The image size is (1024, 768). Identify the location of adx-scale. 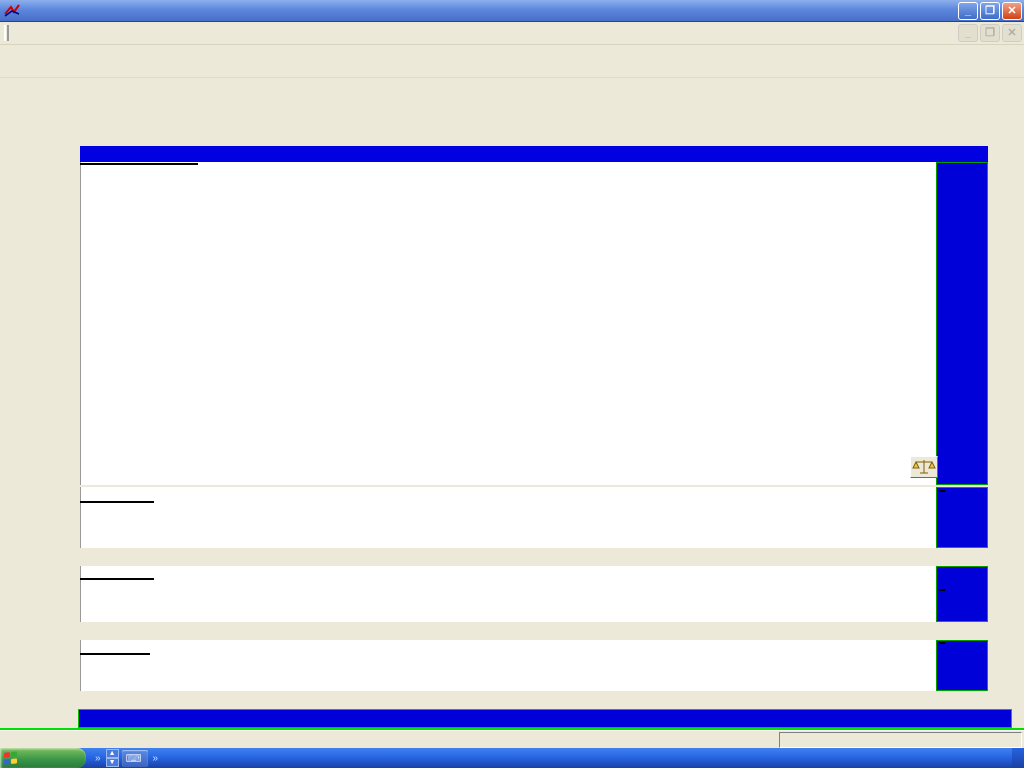
(962, 594).